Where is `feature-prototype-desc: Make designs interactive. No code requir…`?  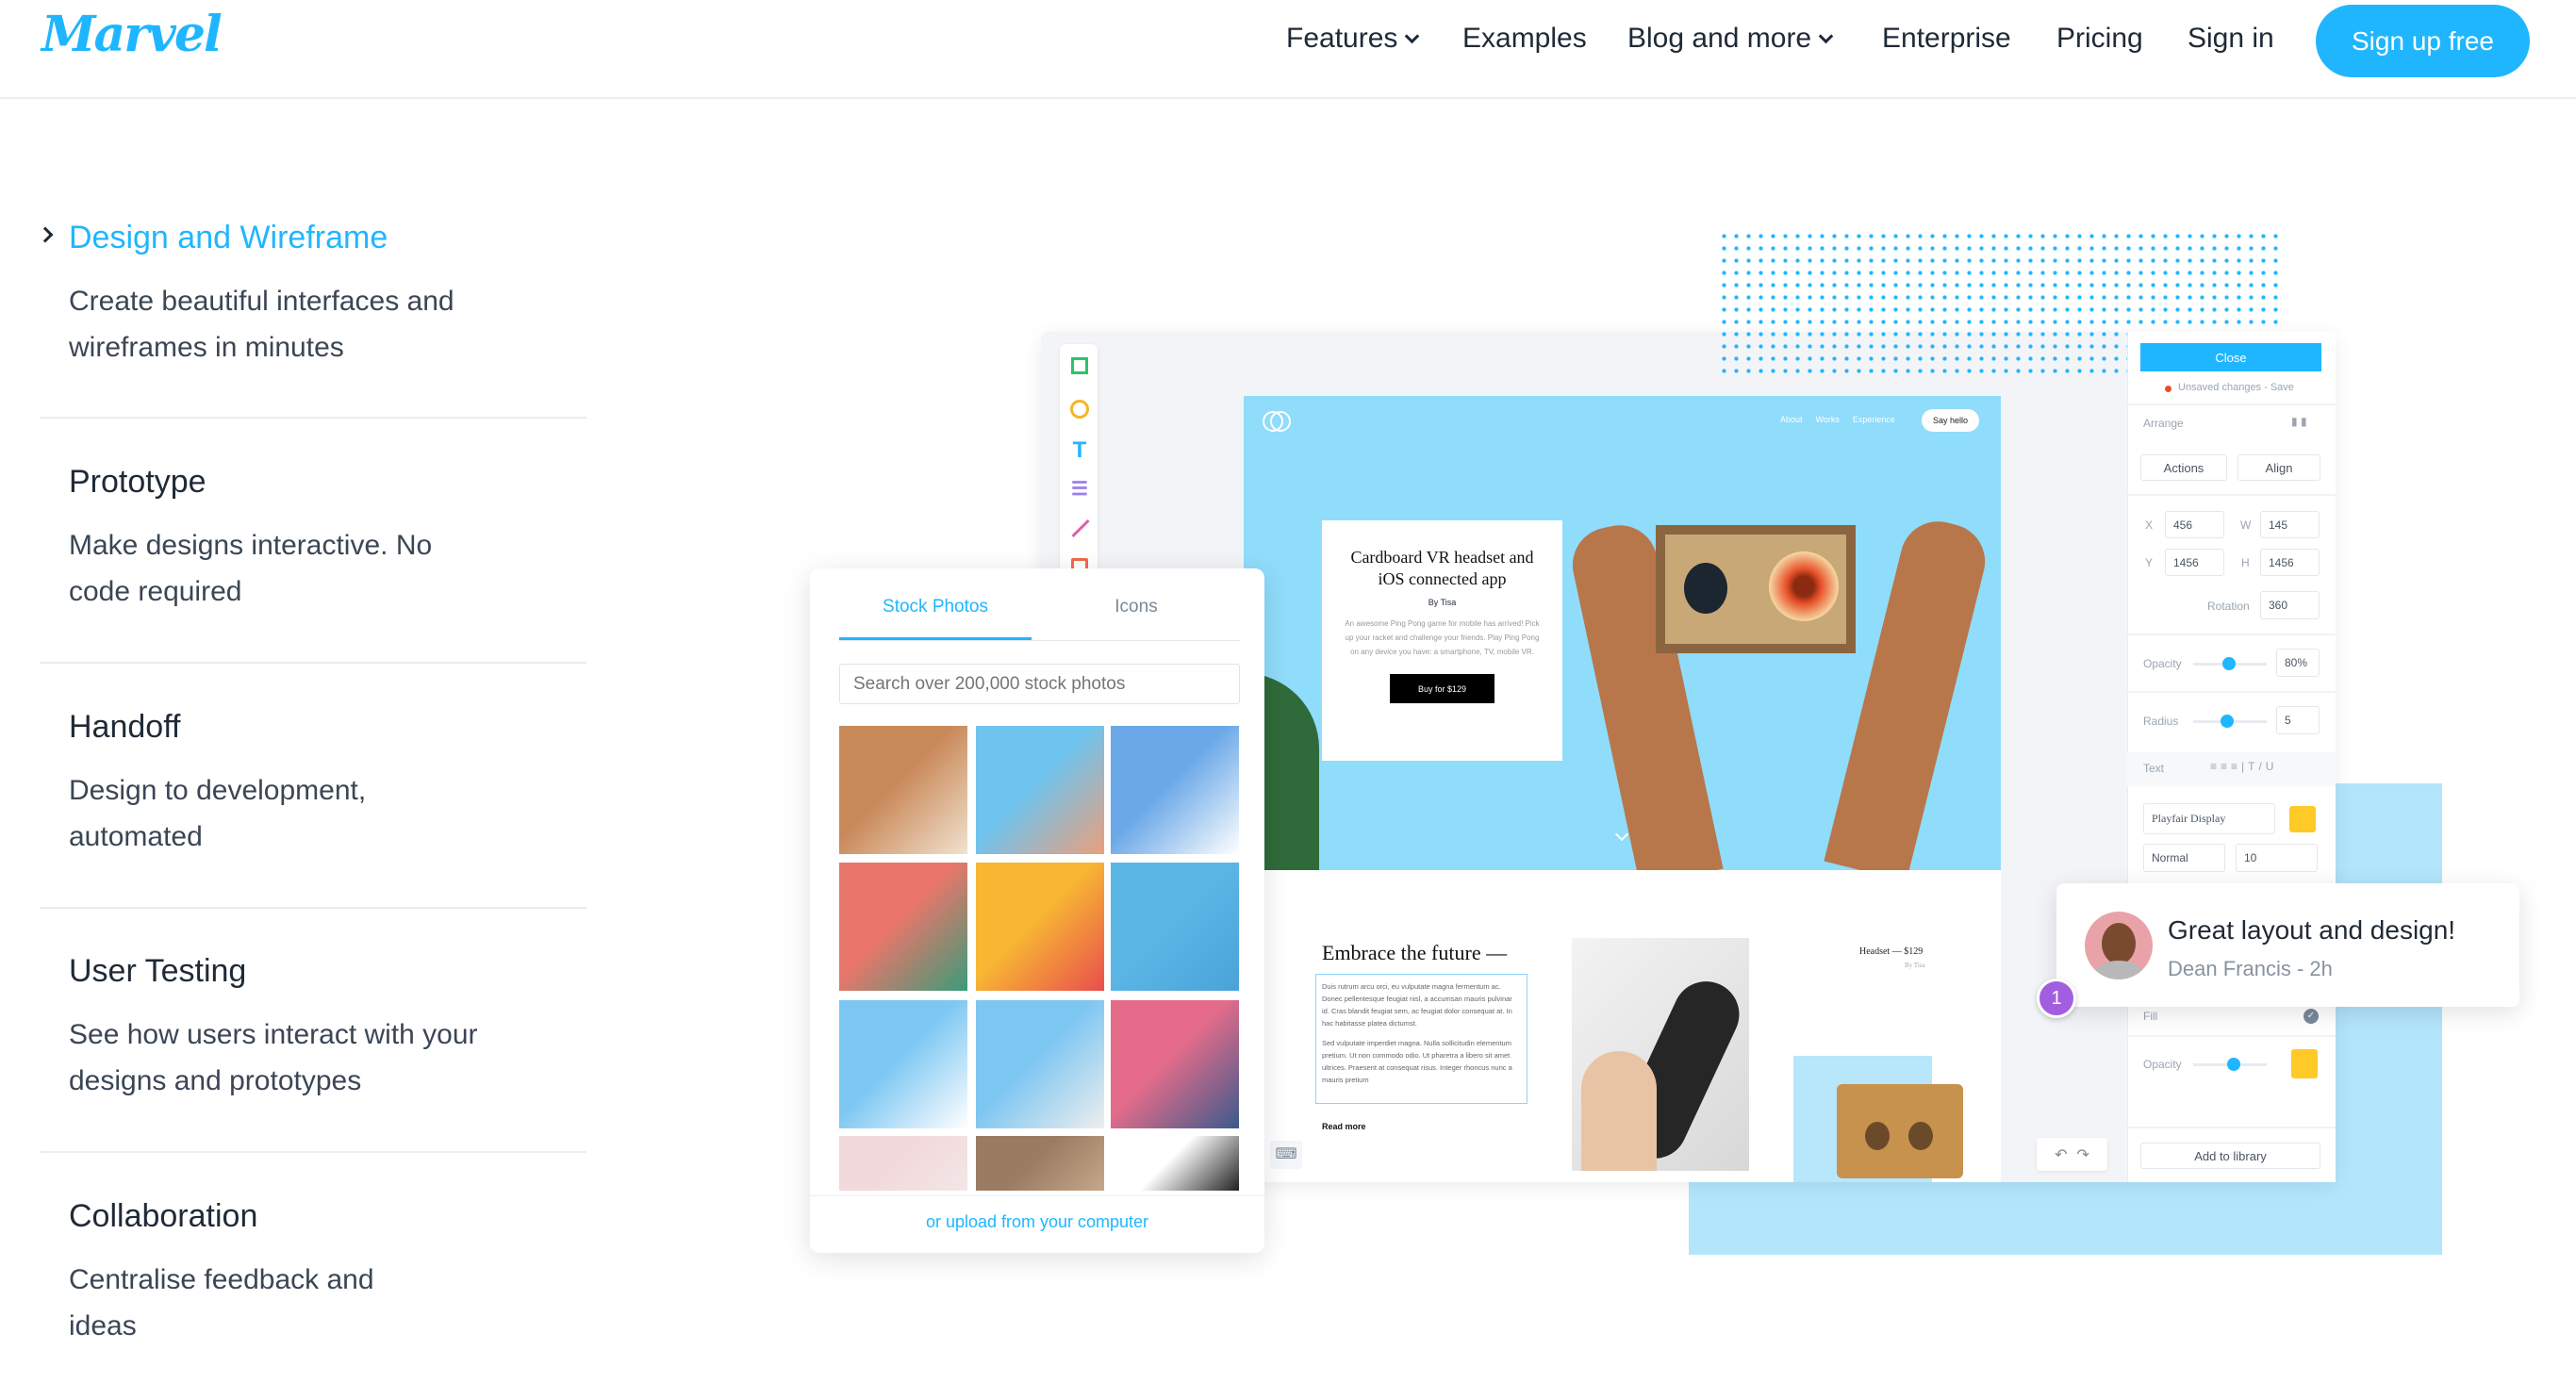 feature-prototype-desc: Make designs interactive. No code requir… is located at coordinates (251, 569).